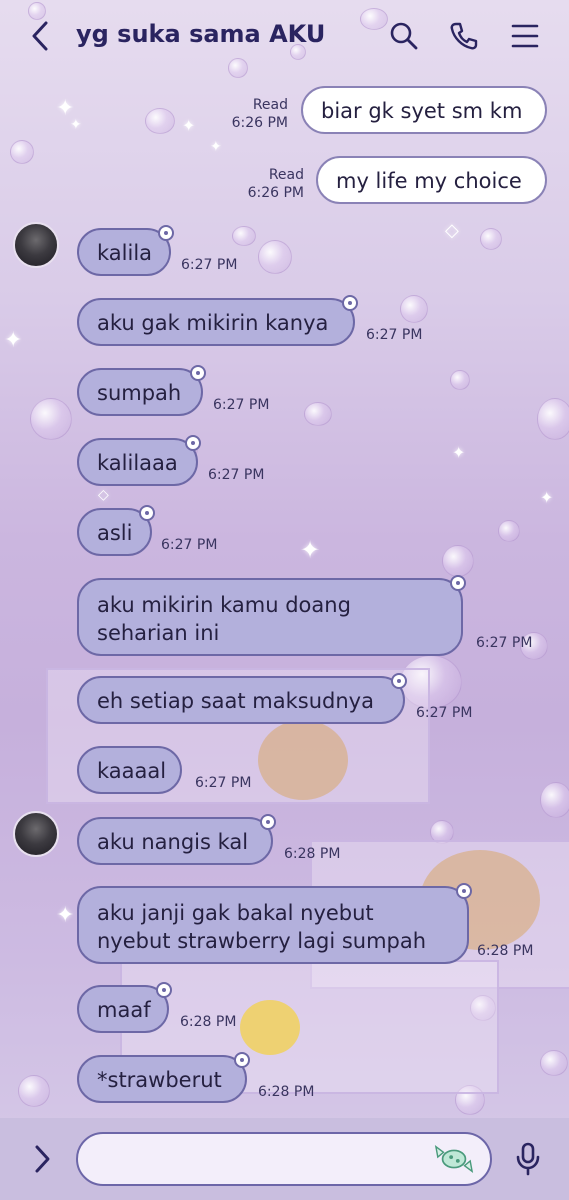  I want to click on message-bubble-received: *strawberut, so click(162, 1079).